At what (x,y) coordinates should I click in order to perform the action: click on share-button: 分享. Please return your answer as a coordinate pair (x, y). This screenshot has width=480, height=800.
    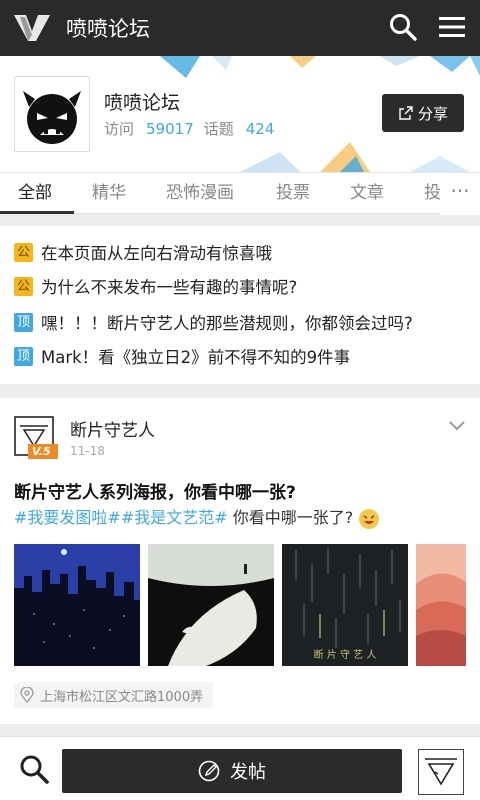
    Looking at the image, I should click on (423, 113).